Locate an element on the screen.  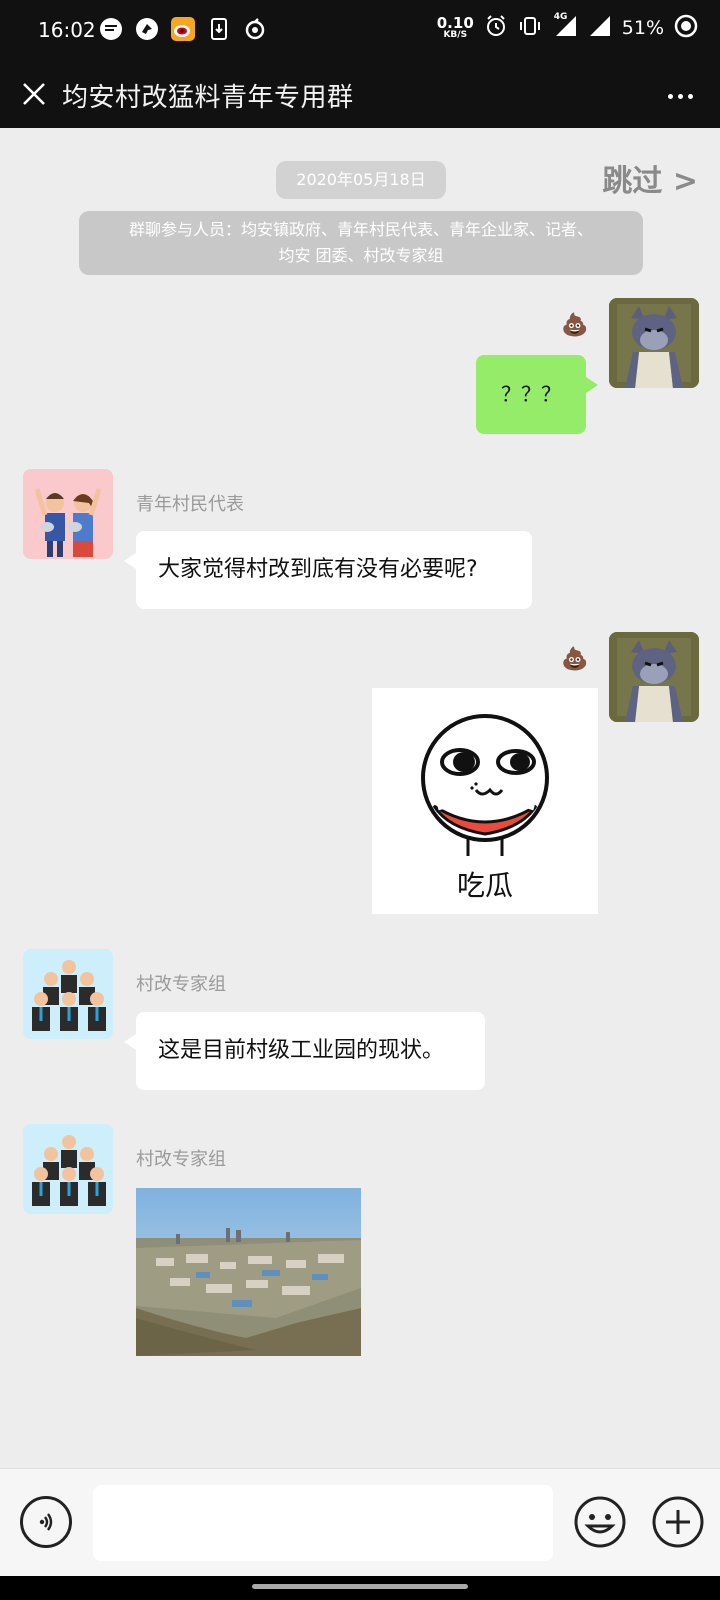
more-icon is located at coordinates (670, 96).